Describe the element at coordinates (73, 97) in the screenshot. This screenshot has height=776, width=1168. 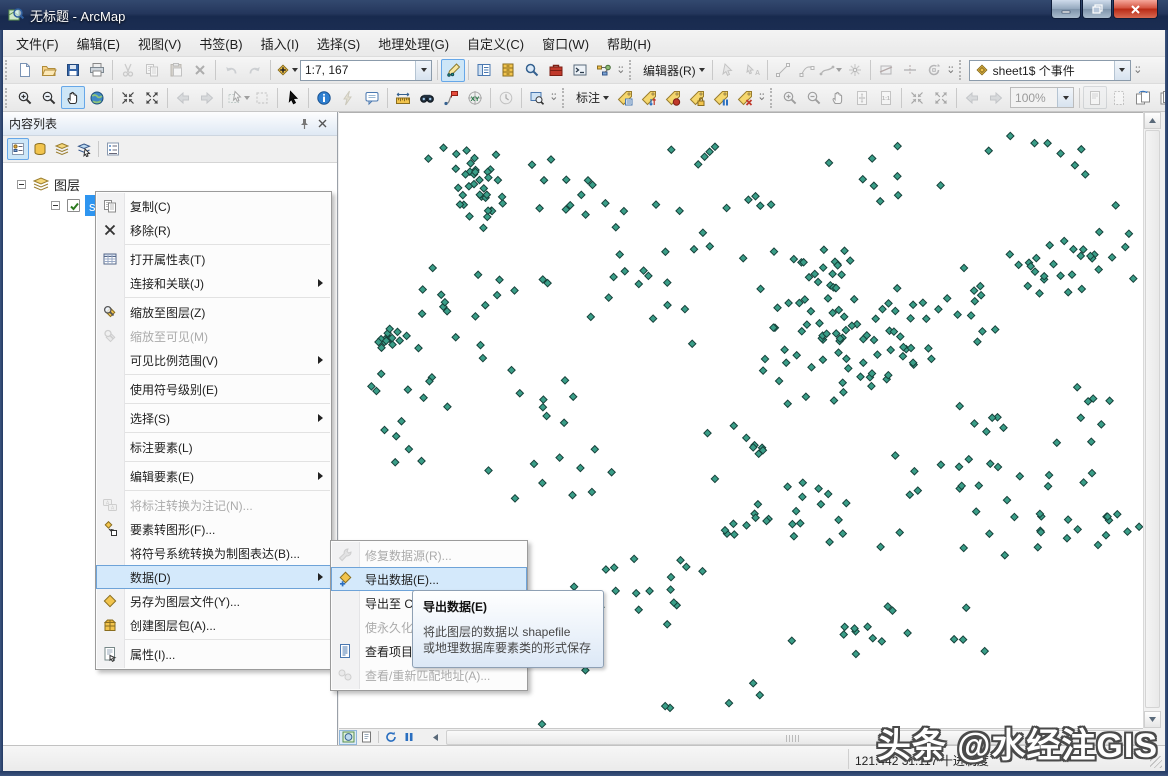
I see `pan-tool` at that location.